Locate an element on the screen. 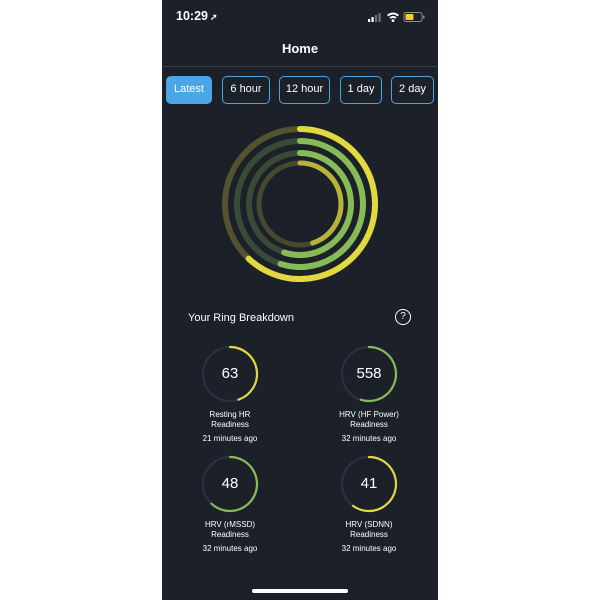 Image resolution: width=600 pixels, height=600 pixels. metric-resting-hr: 63 Resting HR Readiness 21 minutes ago is located at coordinates (230, 395).